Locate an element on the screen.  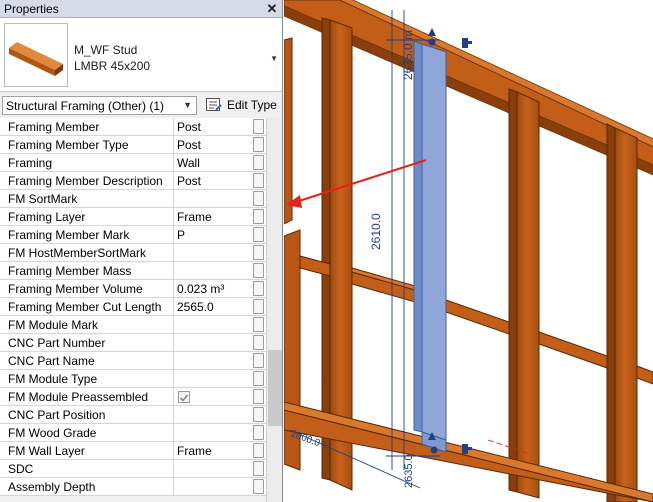
type-selector: M_WF Stud LMBR 45x200 ▼ is located at coordinates (141, 55).